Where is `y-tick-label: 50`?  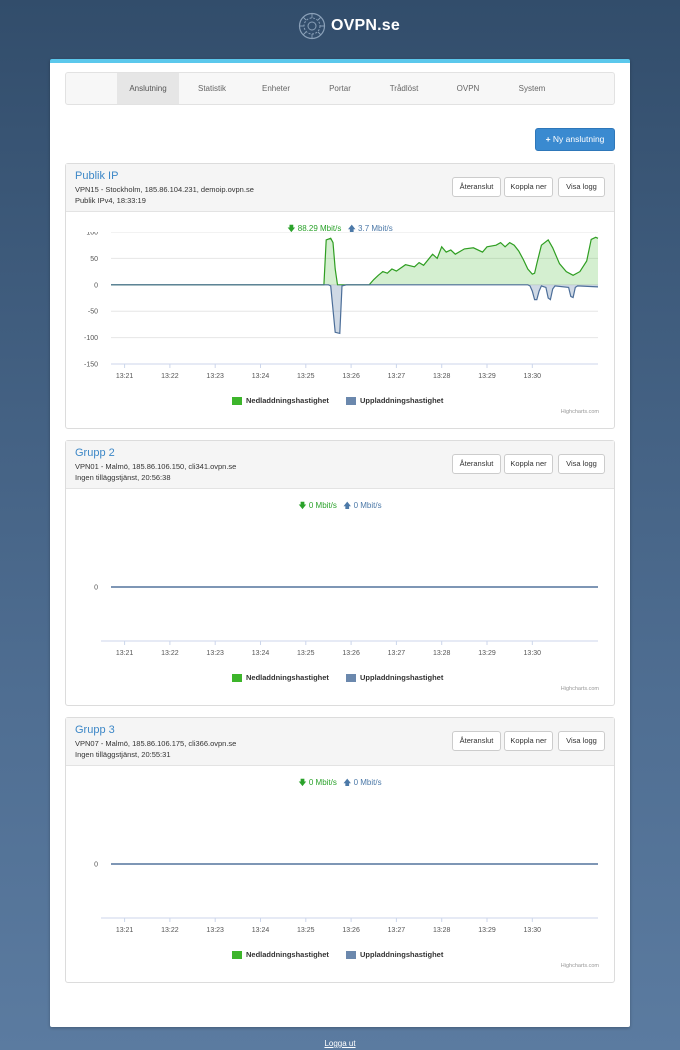 y-tick-label: 50 is located at coordinates (94, 259).